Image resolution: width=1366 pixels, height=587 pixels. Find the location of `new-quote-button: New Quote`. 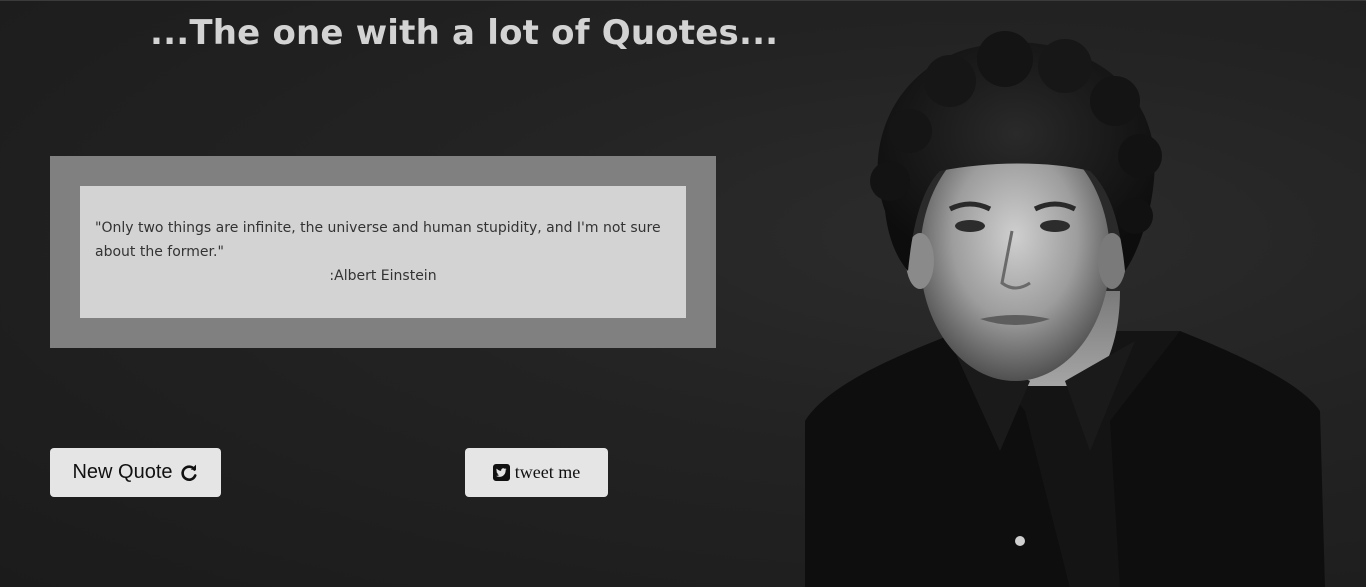

new-quote-button: New Quote is located at coordinates (135, 472).